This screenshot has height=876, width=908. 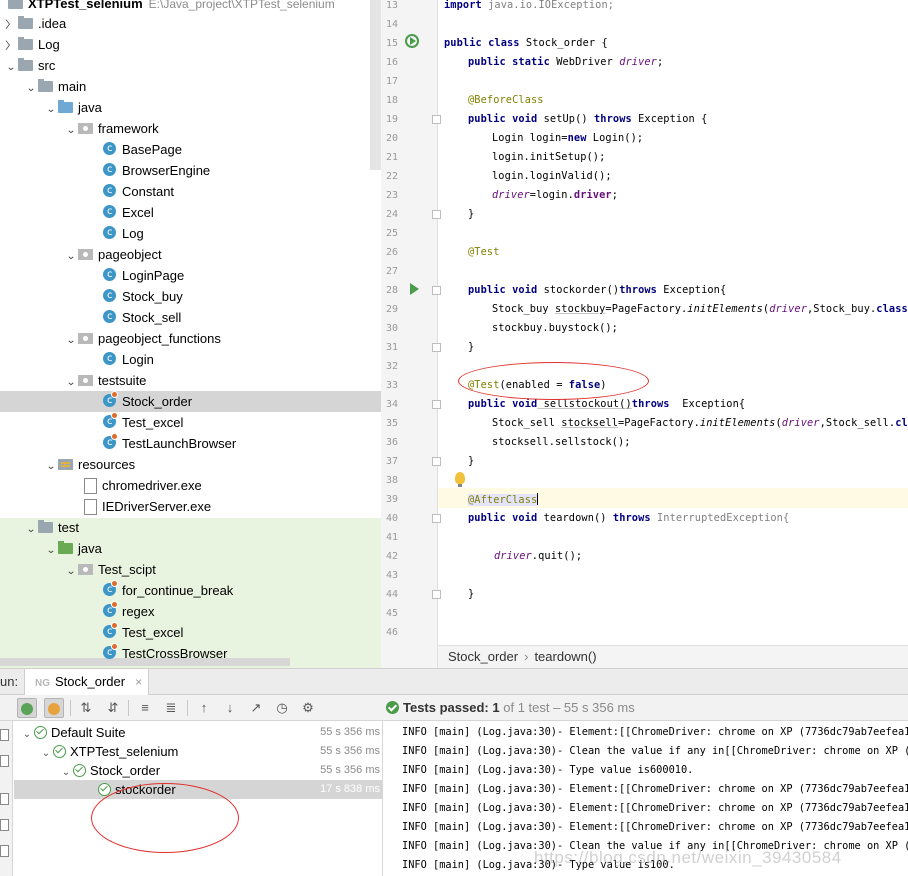 What do you see at coordinates (190, 401) in the screenshot?
I see `tree-item-stock-order: Stock_order` at bounding box center [190, 401].